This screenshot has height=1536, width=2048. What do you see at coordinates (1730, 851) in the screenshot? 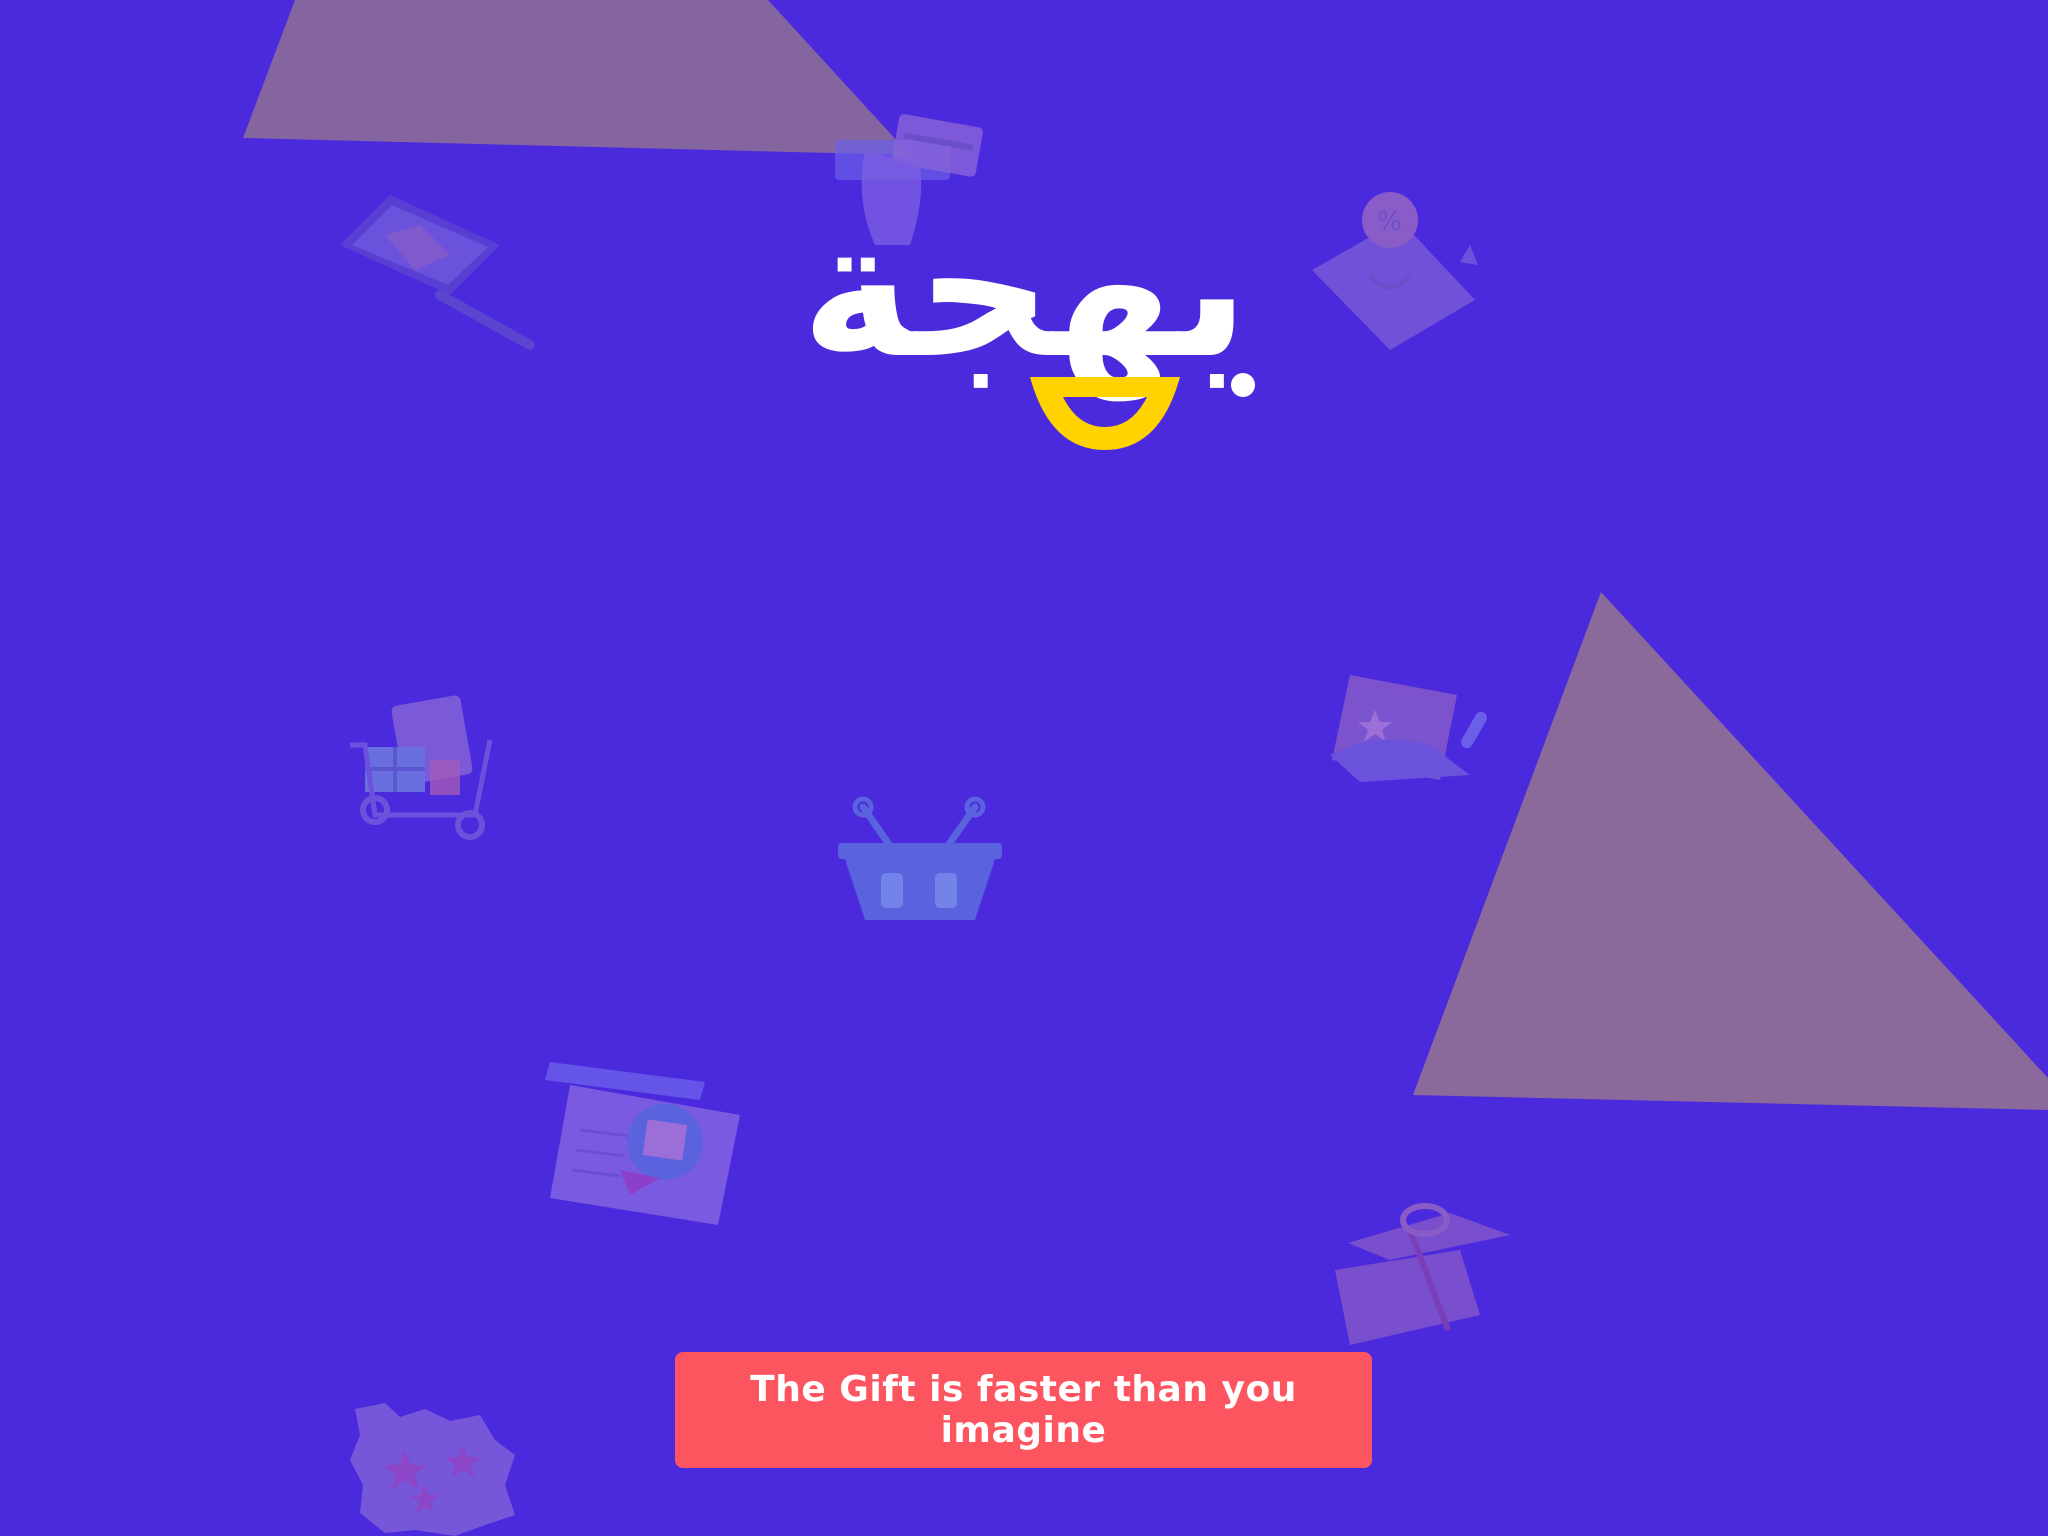
I see `right-triangle` at bounding box center [1730, 851].